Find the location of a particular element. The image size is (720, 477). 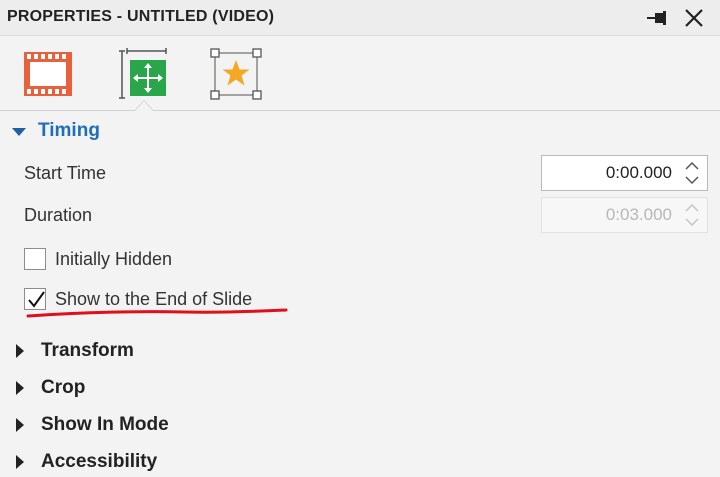

start-time-label: Start Time is located at coordinates (65, 173).